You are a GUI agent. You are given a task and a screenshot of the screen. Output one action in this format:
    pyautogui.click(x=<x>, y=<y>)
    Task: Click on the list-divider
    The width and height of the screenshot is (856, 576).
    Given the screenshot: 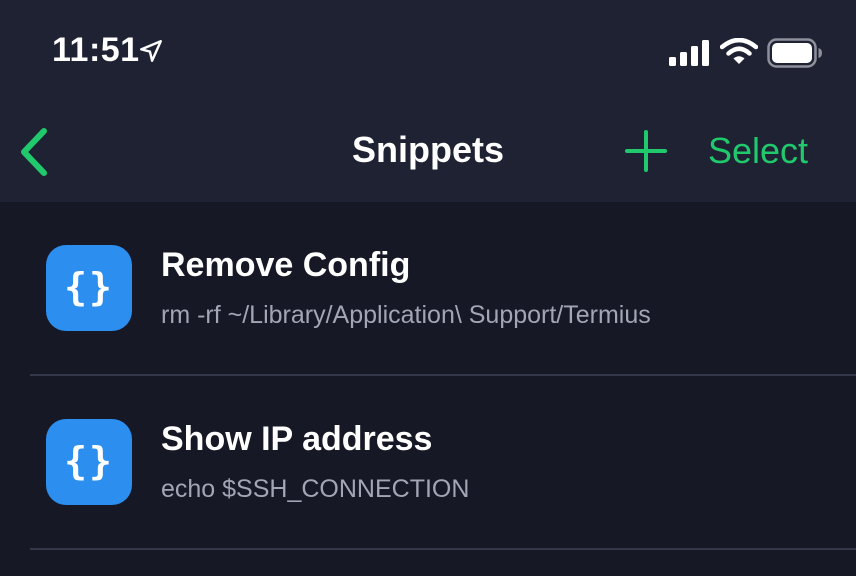 What is the action you would take?
    pyautogui.click(x=443, y=549)
    